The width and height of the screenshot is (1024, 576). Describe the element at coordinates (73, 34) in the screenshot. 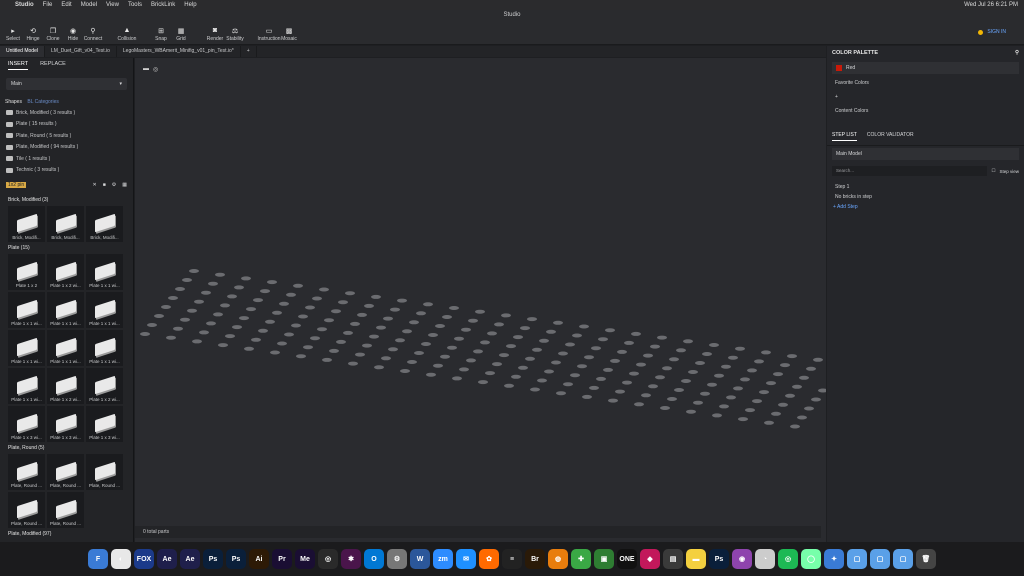

I see `tool-hide-button: ◉ Hide` at that location.